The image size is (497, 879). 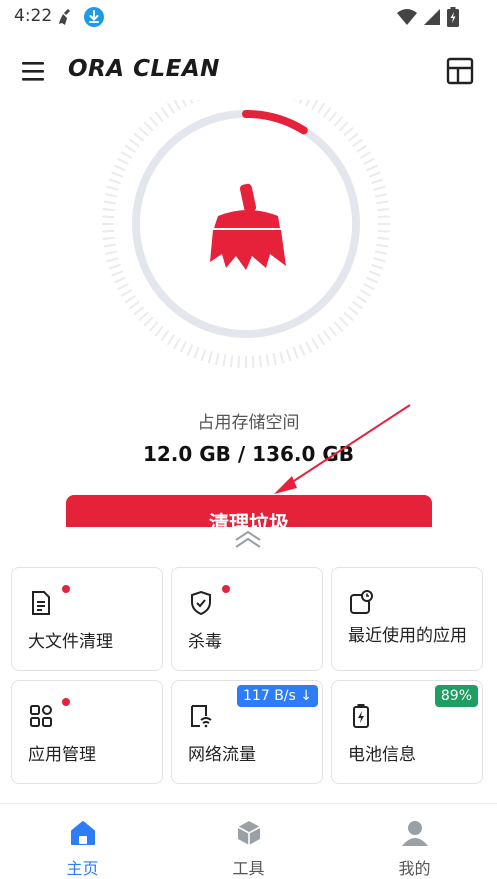 I want to click on toolbox-cube-icon, so click(x=249, y=833).